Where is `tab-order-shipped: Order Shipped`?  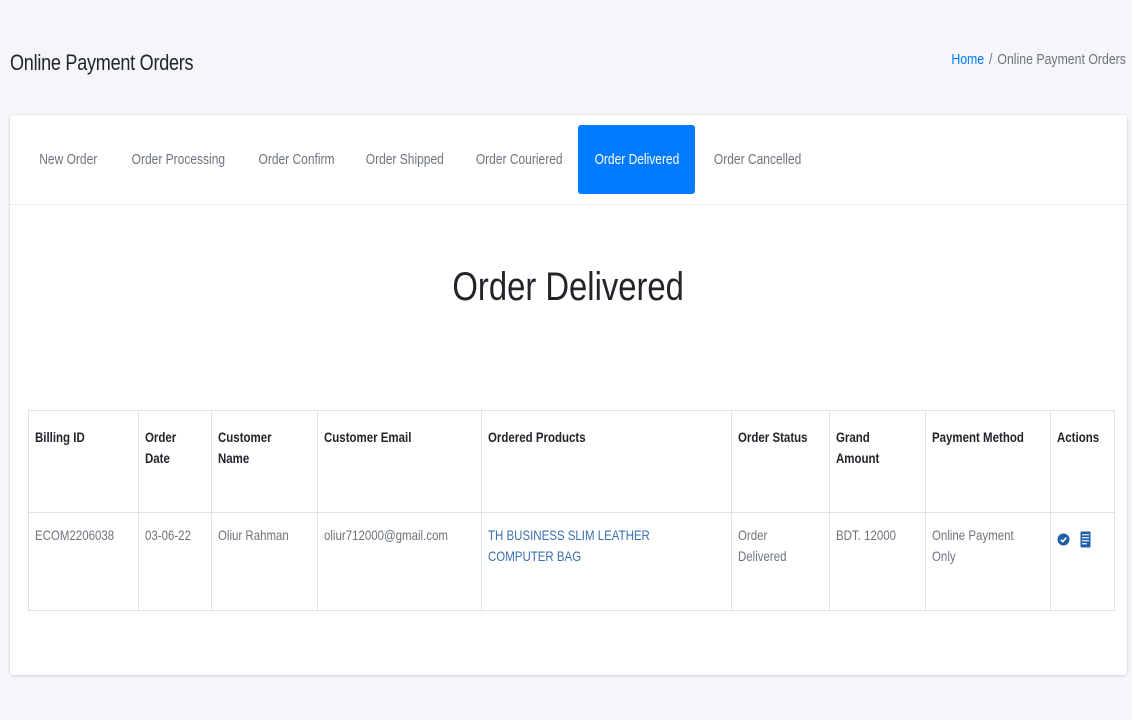
tab-order-shipped: Order Shipped is located at coordinates (405, 159).